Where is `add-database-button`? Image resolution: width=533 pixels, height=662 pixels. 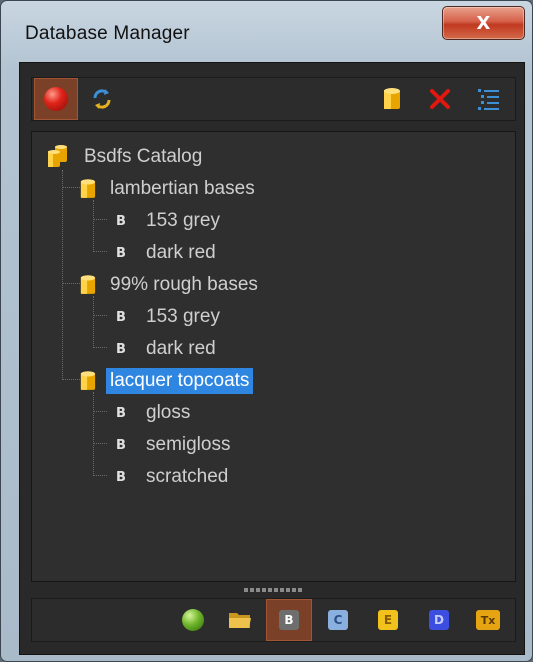 add-database-button is located at coordinates (392, 99).